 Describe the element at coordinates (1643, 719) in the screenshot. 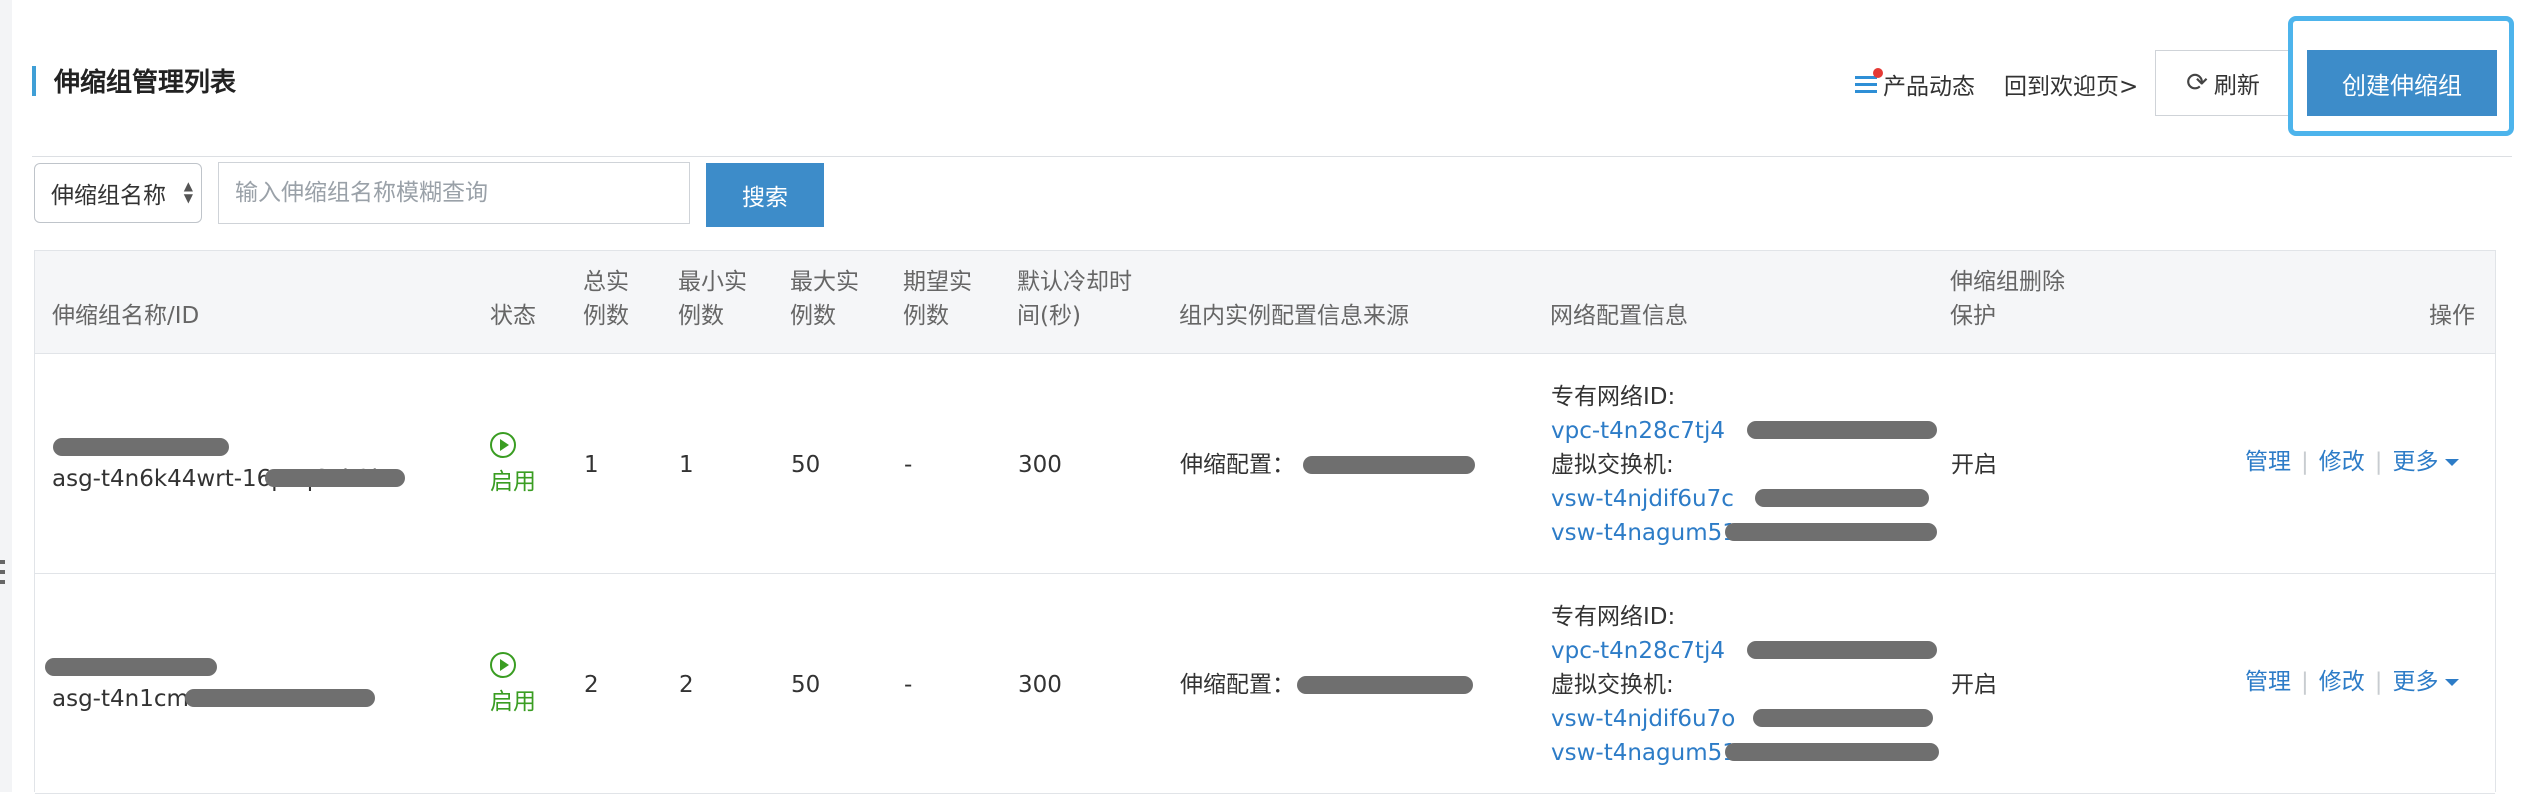

I see `vswitch-link: vsw-t4njdif6u7o` at that location.